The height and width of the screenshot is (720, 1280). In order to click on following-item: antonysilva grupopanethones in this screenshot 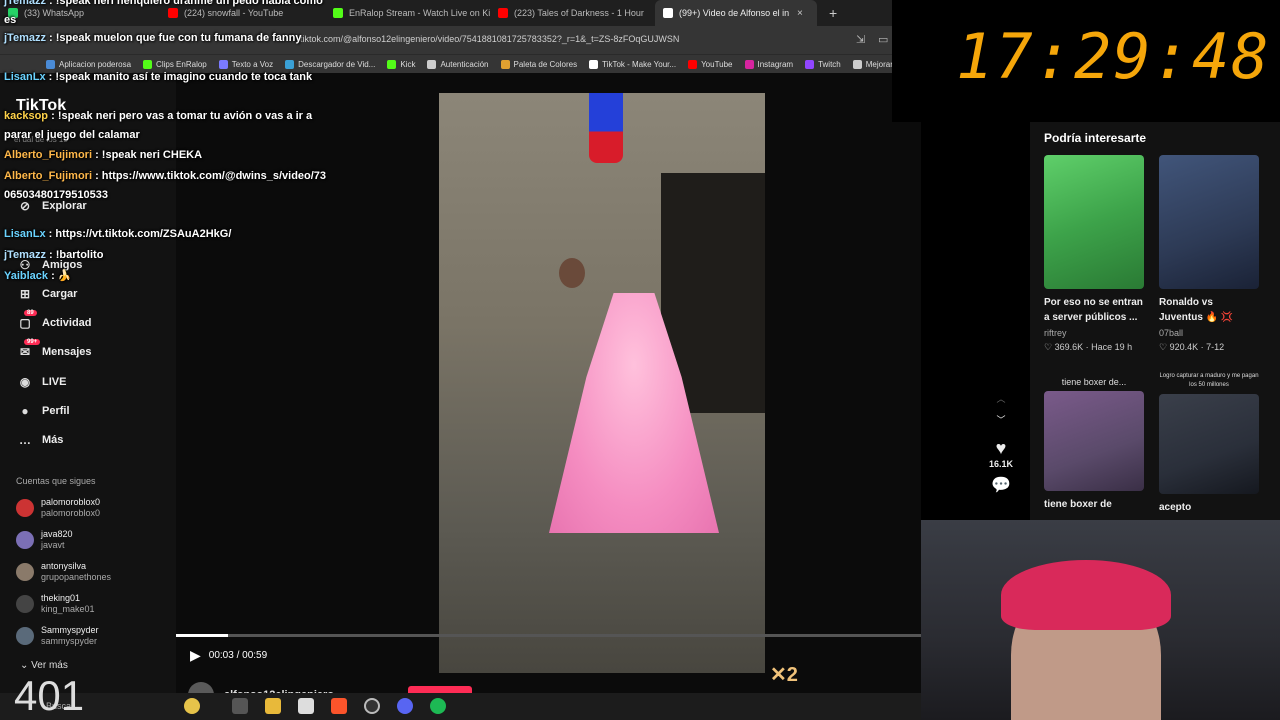, I will do `click(63, 572)`.